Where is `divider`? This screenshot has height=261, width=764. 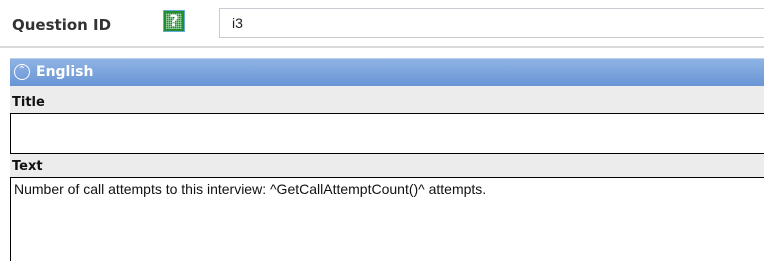 divider is located at coordinates (382, 47).